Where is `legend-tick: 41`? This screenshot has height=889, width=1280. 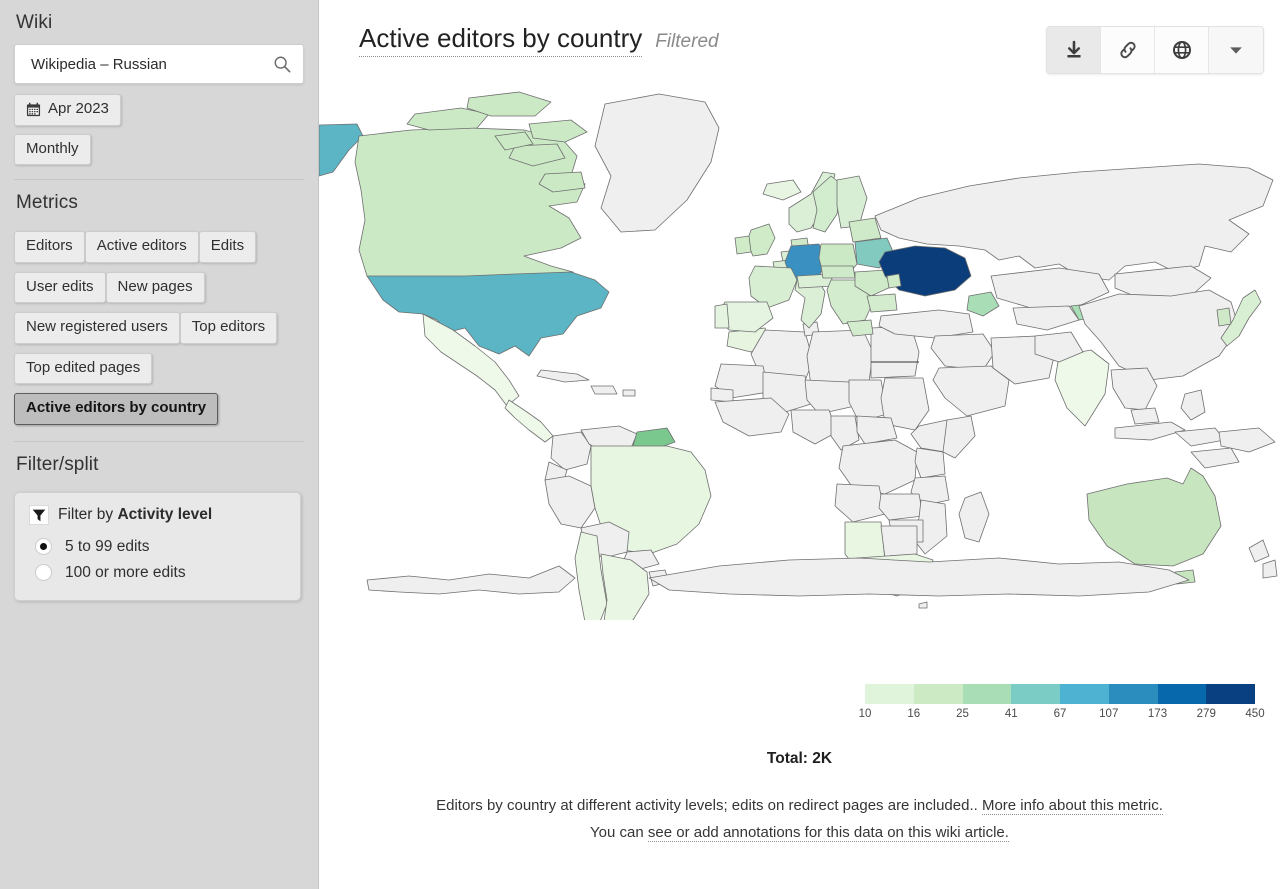 legend-tick: 41 is located at coordinates (1011, 714).